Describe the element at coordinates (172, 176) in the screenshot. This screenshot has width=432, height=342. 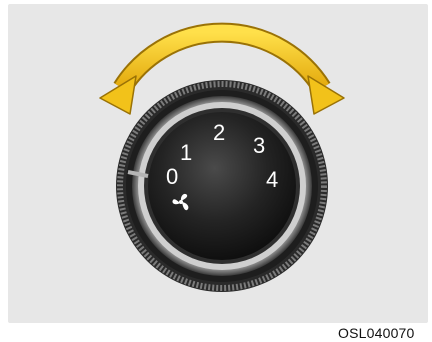
I see `position-0-label: 0` at that location.